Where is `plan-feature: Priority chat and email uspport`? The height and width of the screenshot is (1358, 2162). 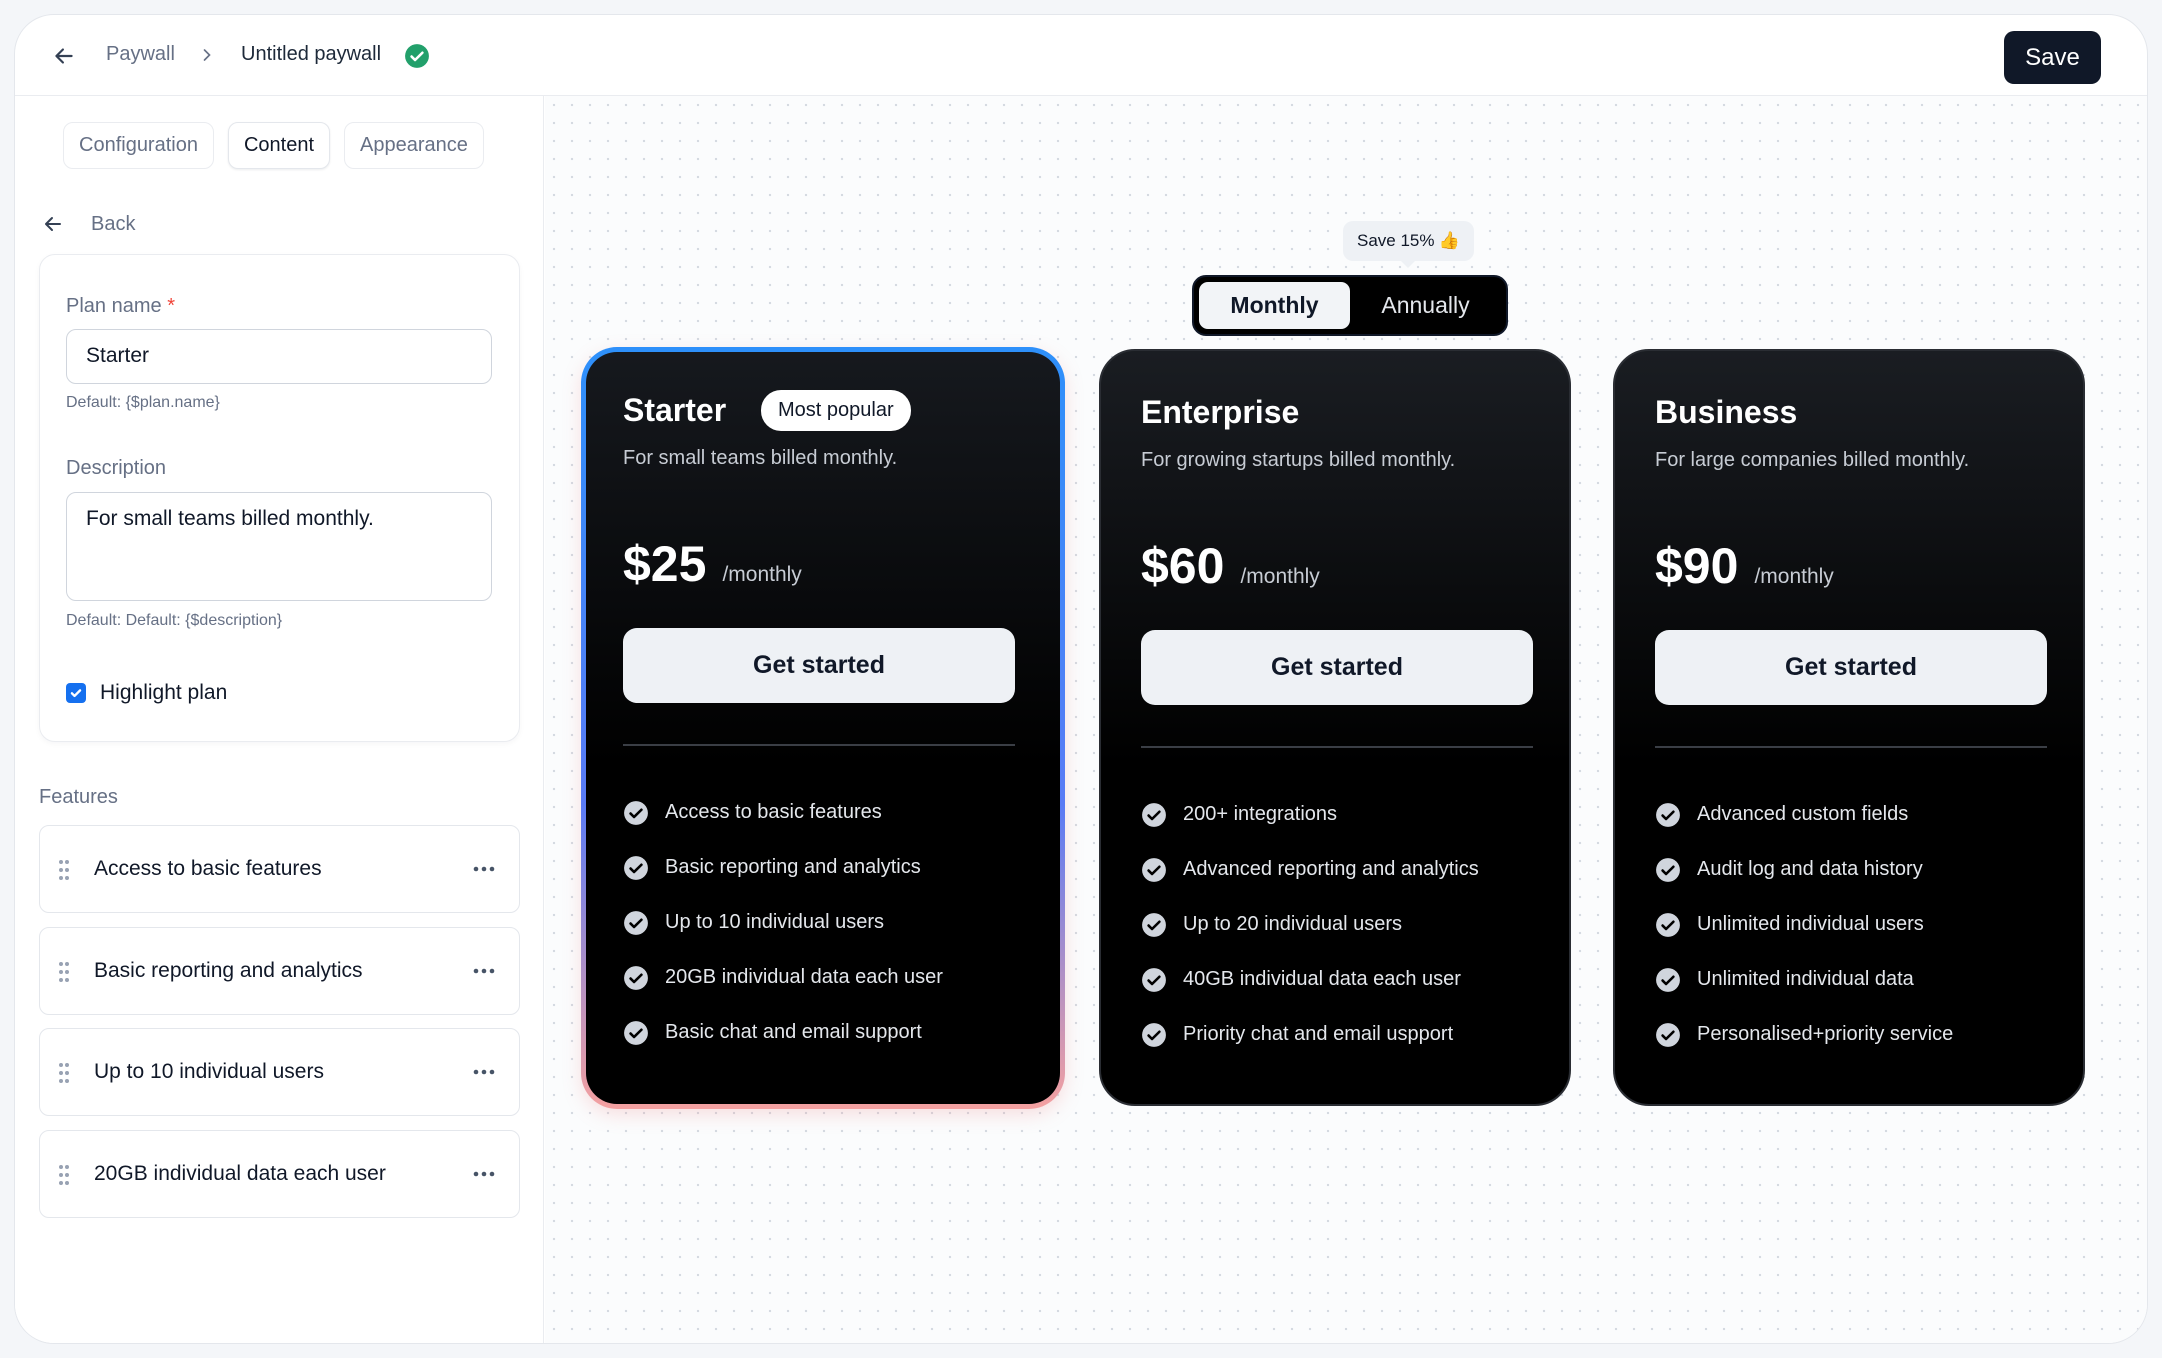
plan-feature: Priority chat and email uspport is located at coordinates (1310, 1034).